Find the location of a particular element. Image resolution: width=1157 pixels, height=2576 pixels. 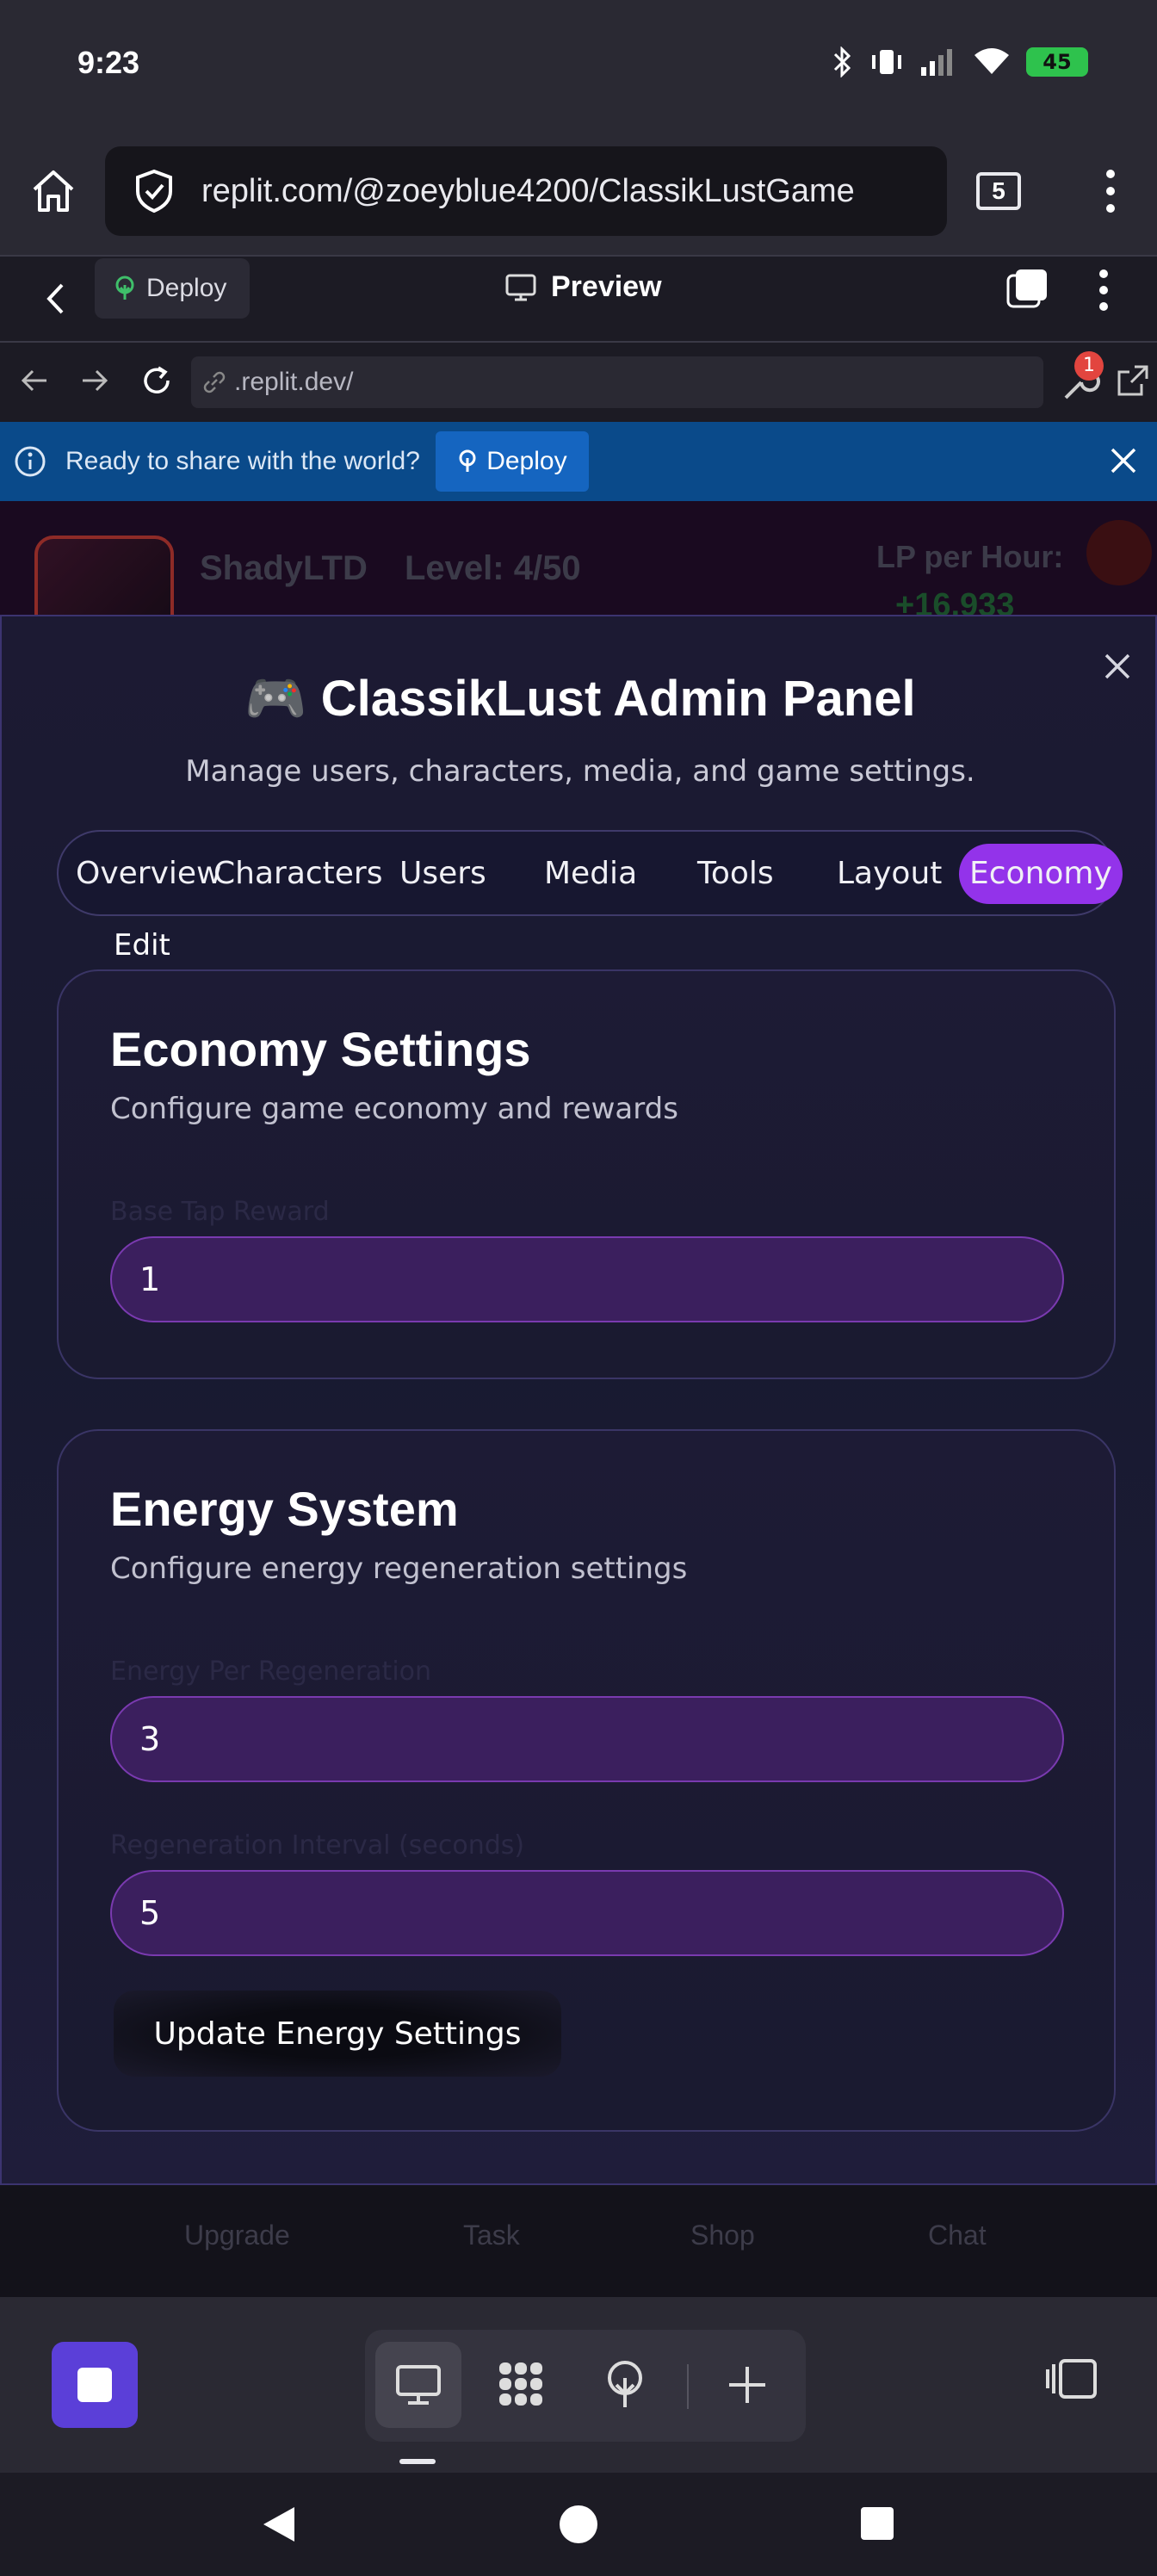

android-recents-icon is located at coordinates (877, 2523).